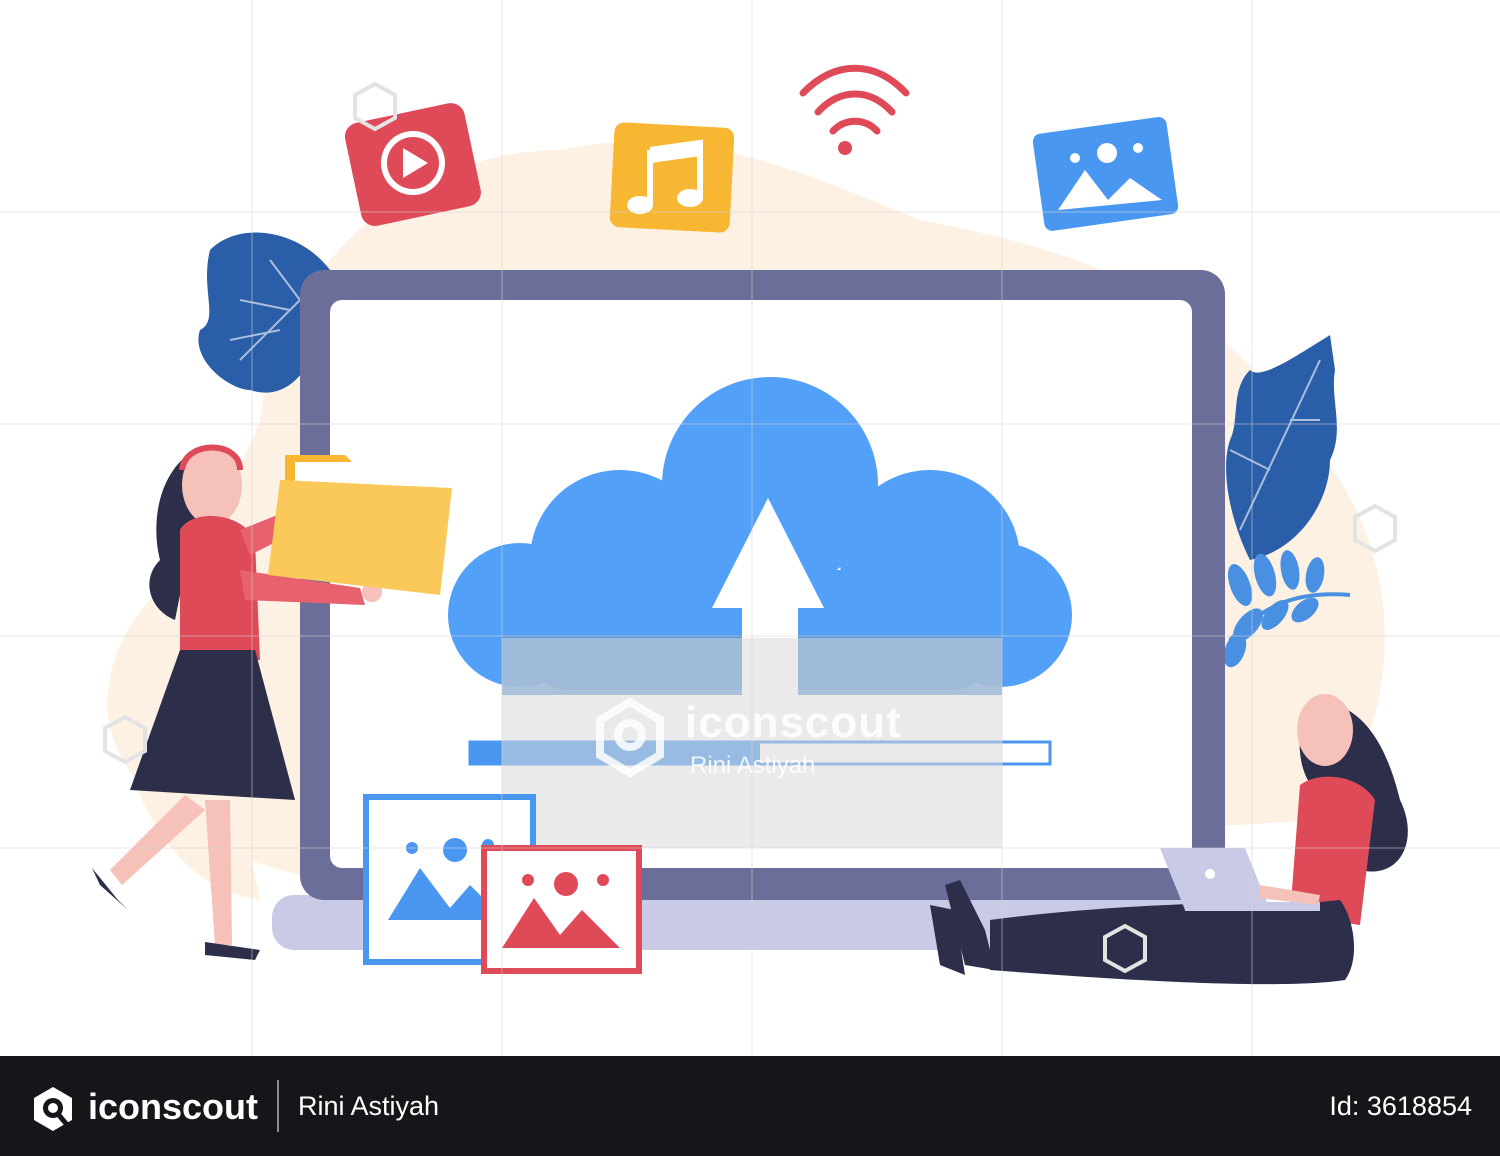  Describe the element at coordinates (1105, 174) in the screenshot. I see `image-icon` at that location.